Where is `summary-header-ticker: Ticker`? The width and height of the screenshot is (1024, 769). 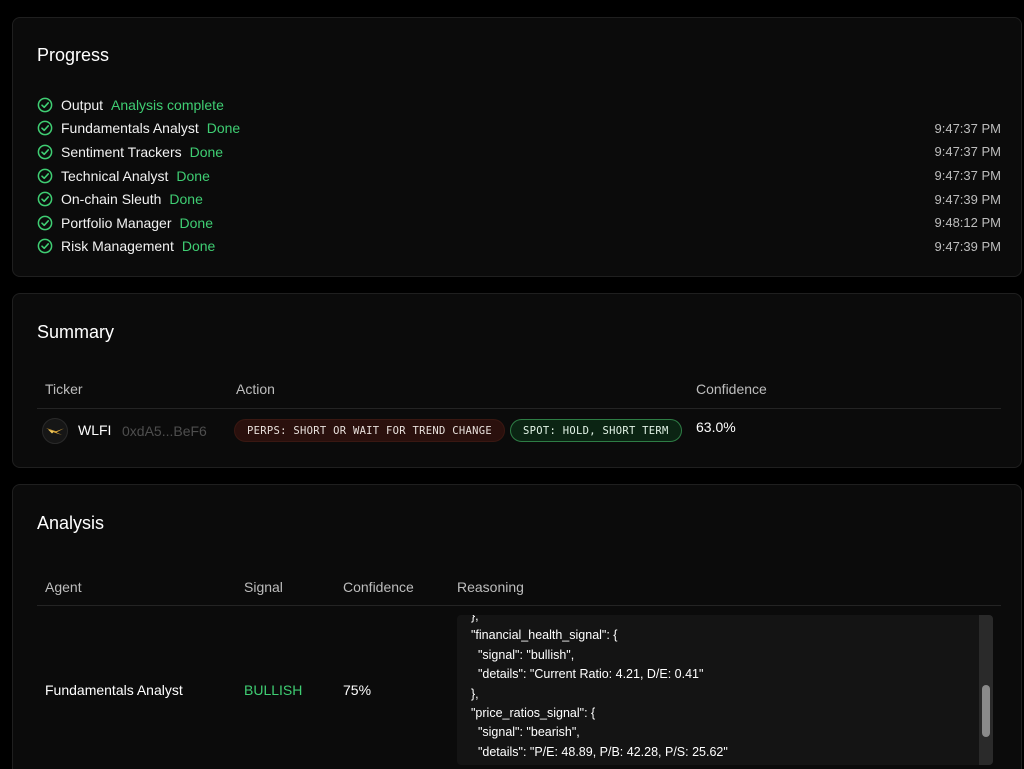 summary-header-ticker: Ticker is located at coordinates (64, 389).